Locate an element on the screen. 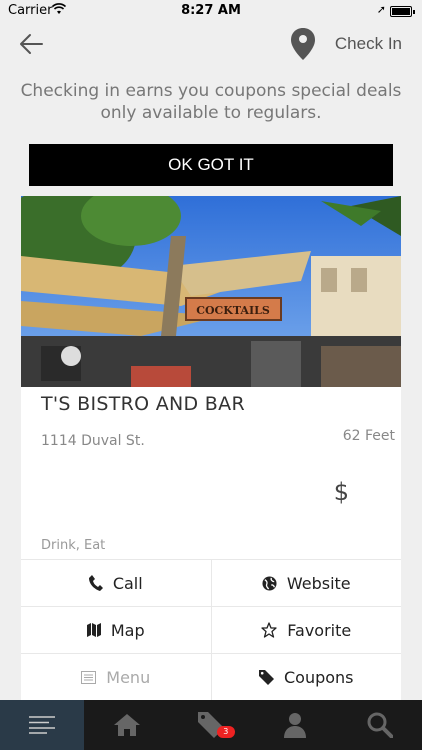 The image size is (422, 750). hamburger-icon is located at coordinates (42, 725).